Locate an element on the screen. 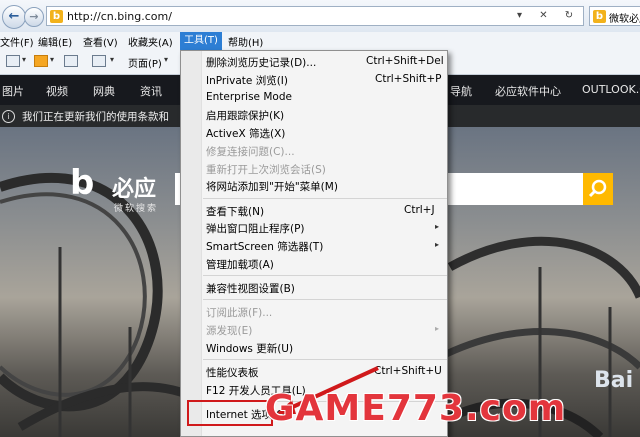  shortcut-delete-history: Ctrl+Shift+Del is located at coordinates (405, 61).